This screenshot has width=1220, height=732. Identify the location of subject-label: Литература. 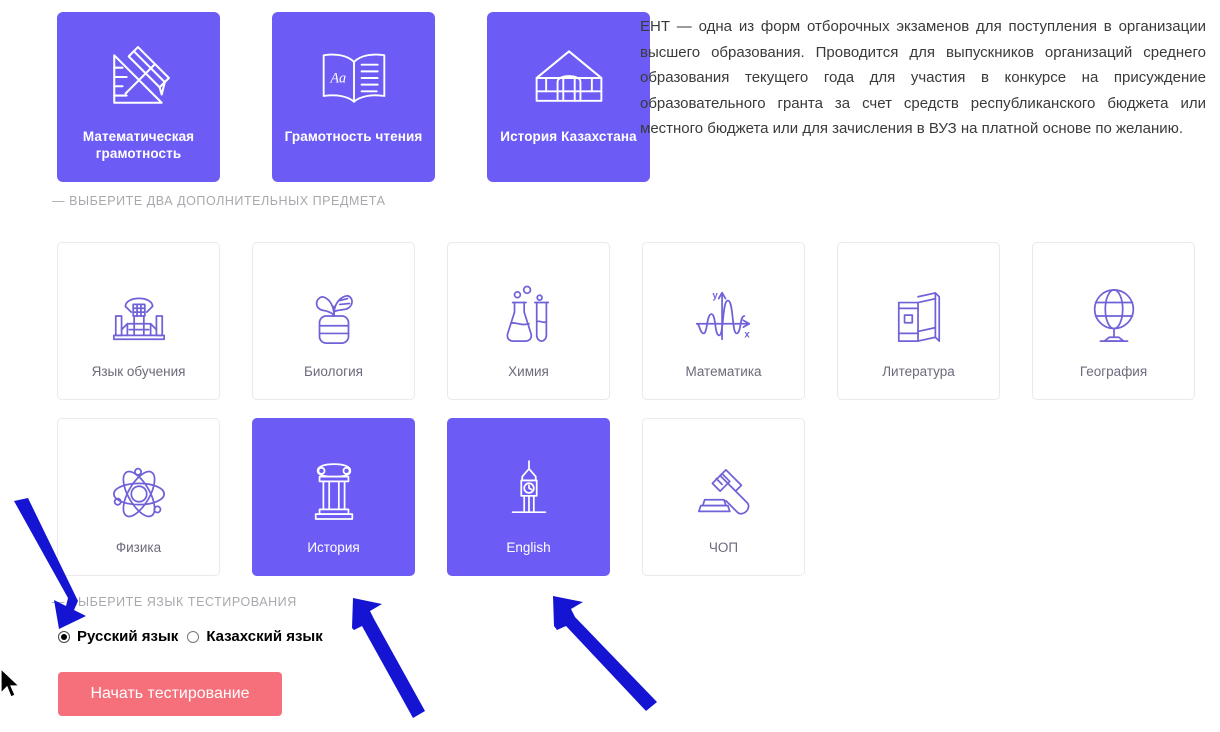
(918, 371).